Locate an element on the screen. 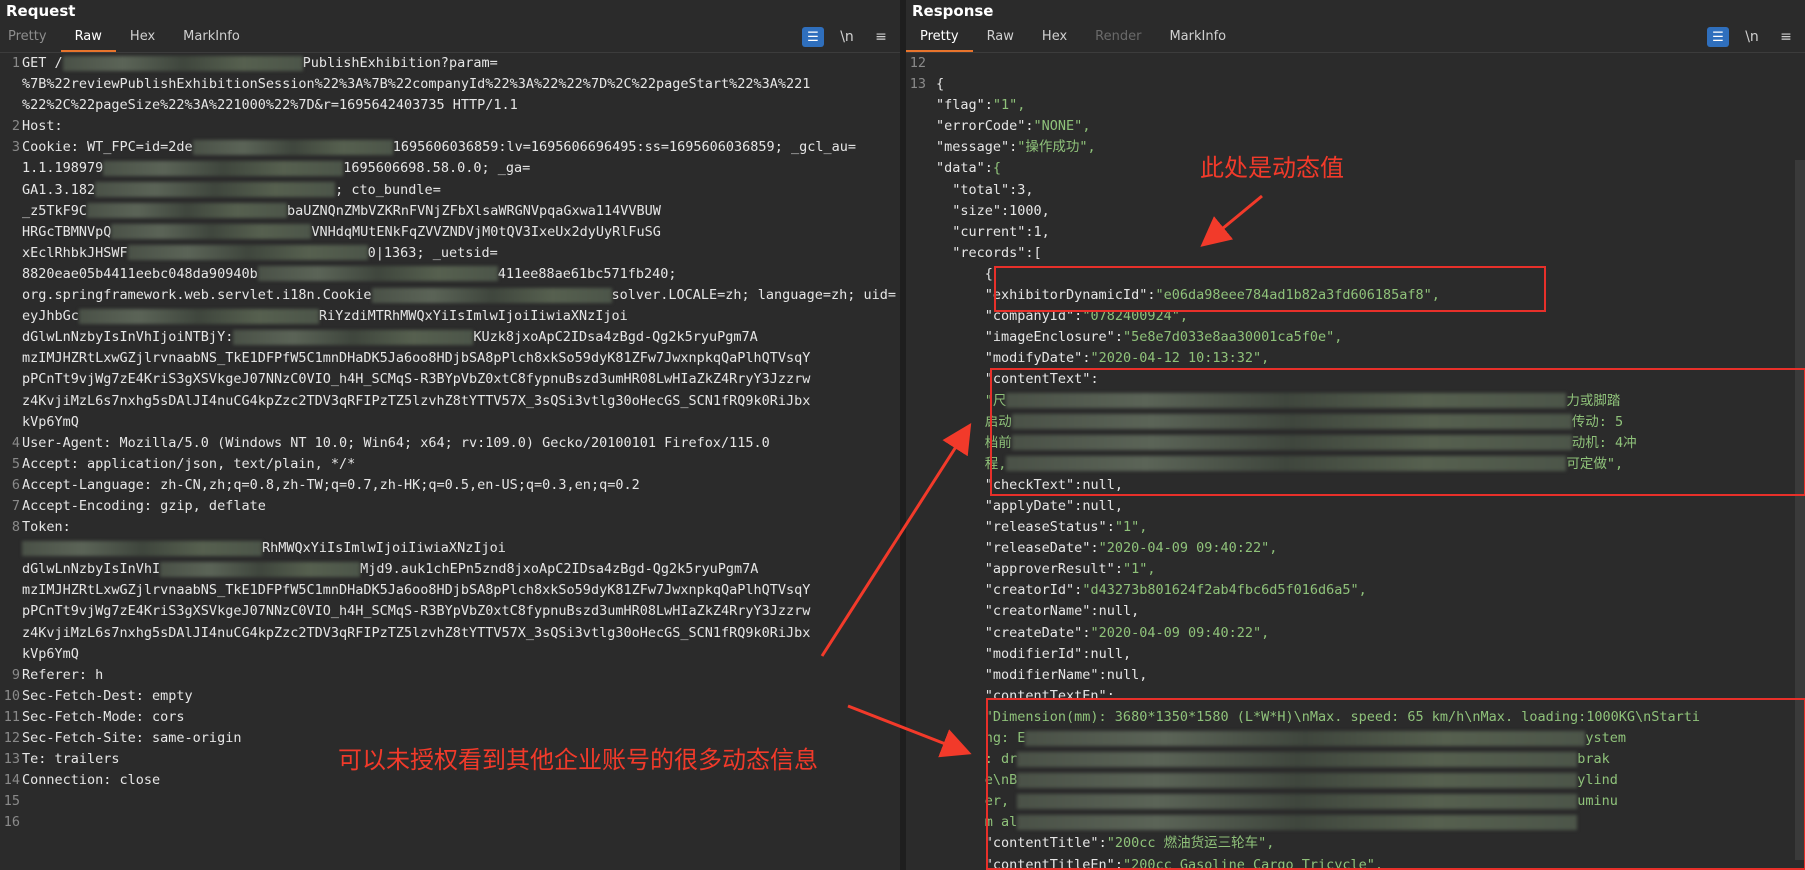 The width and height of the screenshot is (1805, 870). arrow-to-content-text is located at coordinates (896, 539).